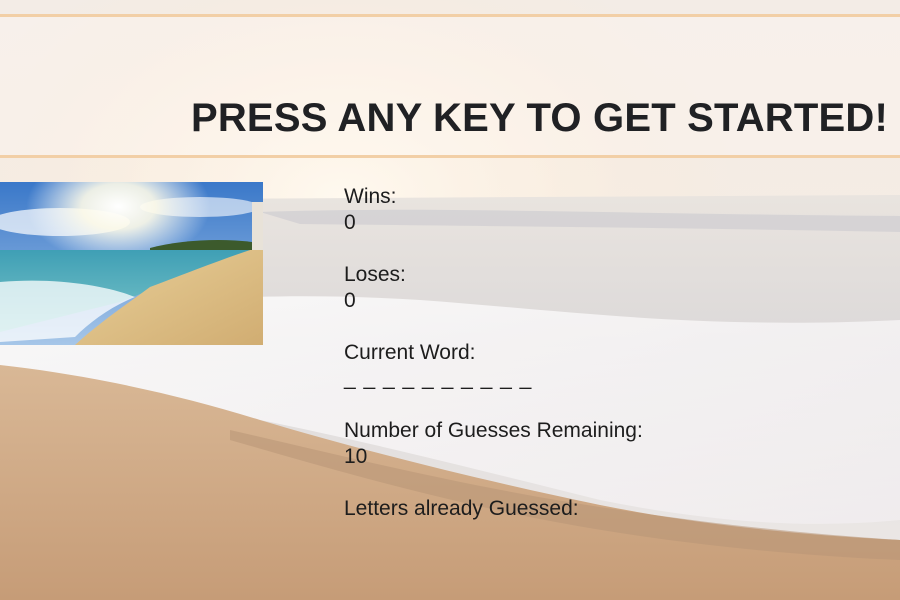 The height and width of the screenshot is (600, 900). What do you see at coordinates (554, 288) in the screenshot?
I see `losses-stat: Loses: 0` at bounding box center [554, 288].